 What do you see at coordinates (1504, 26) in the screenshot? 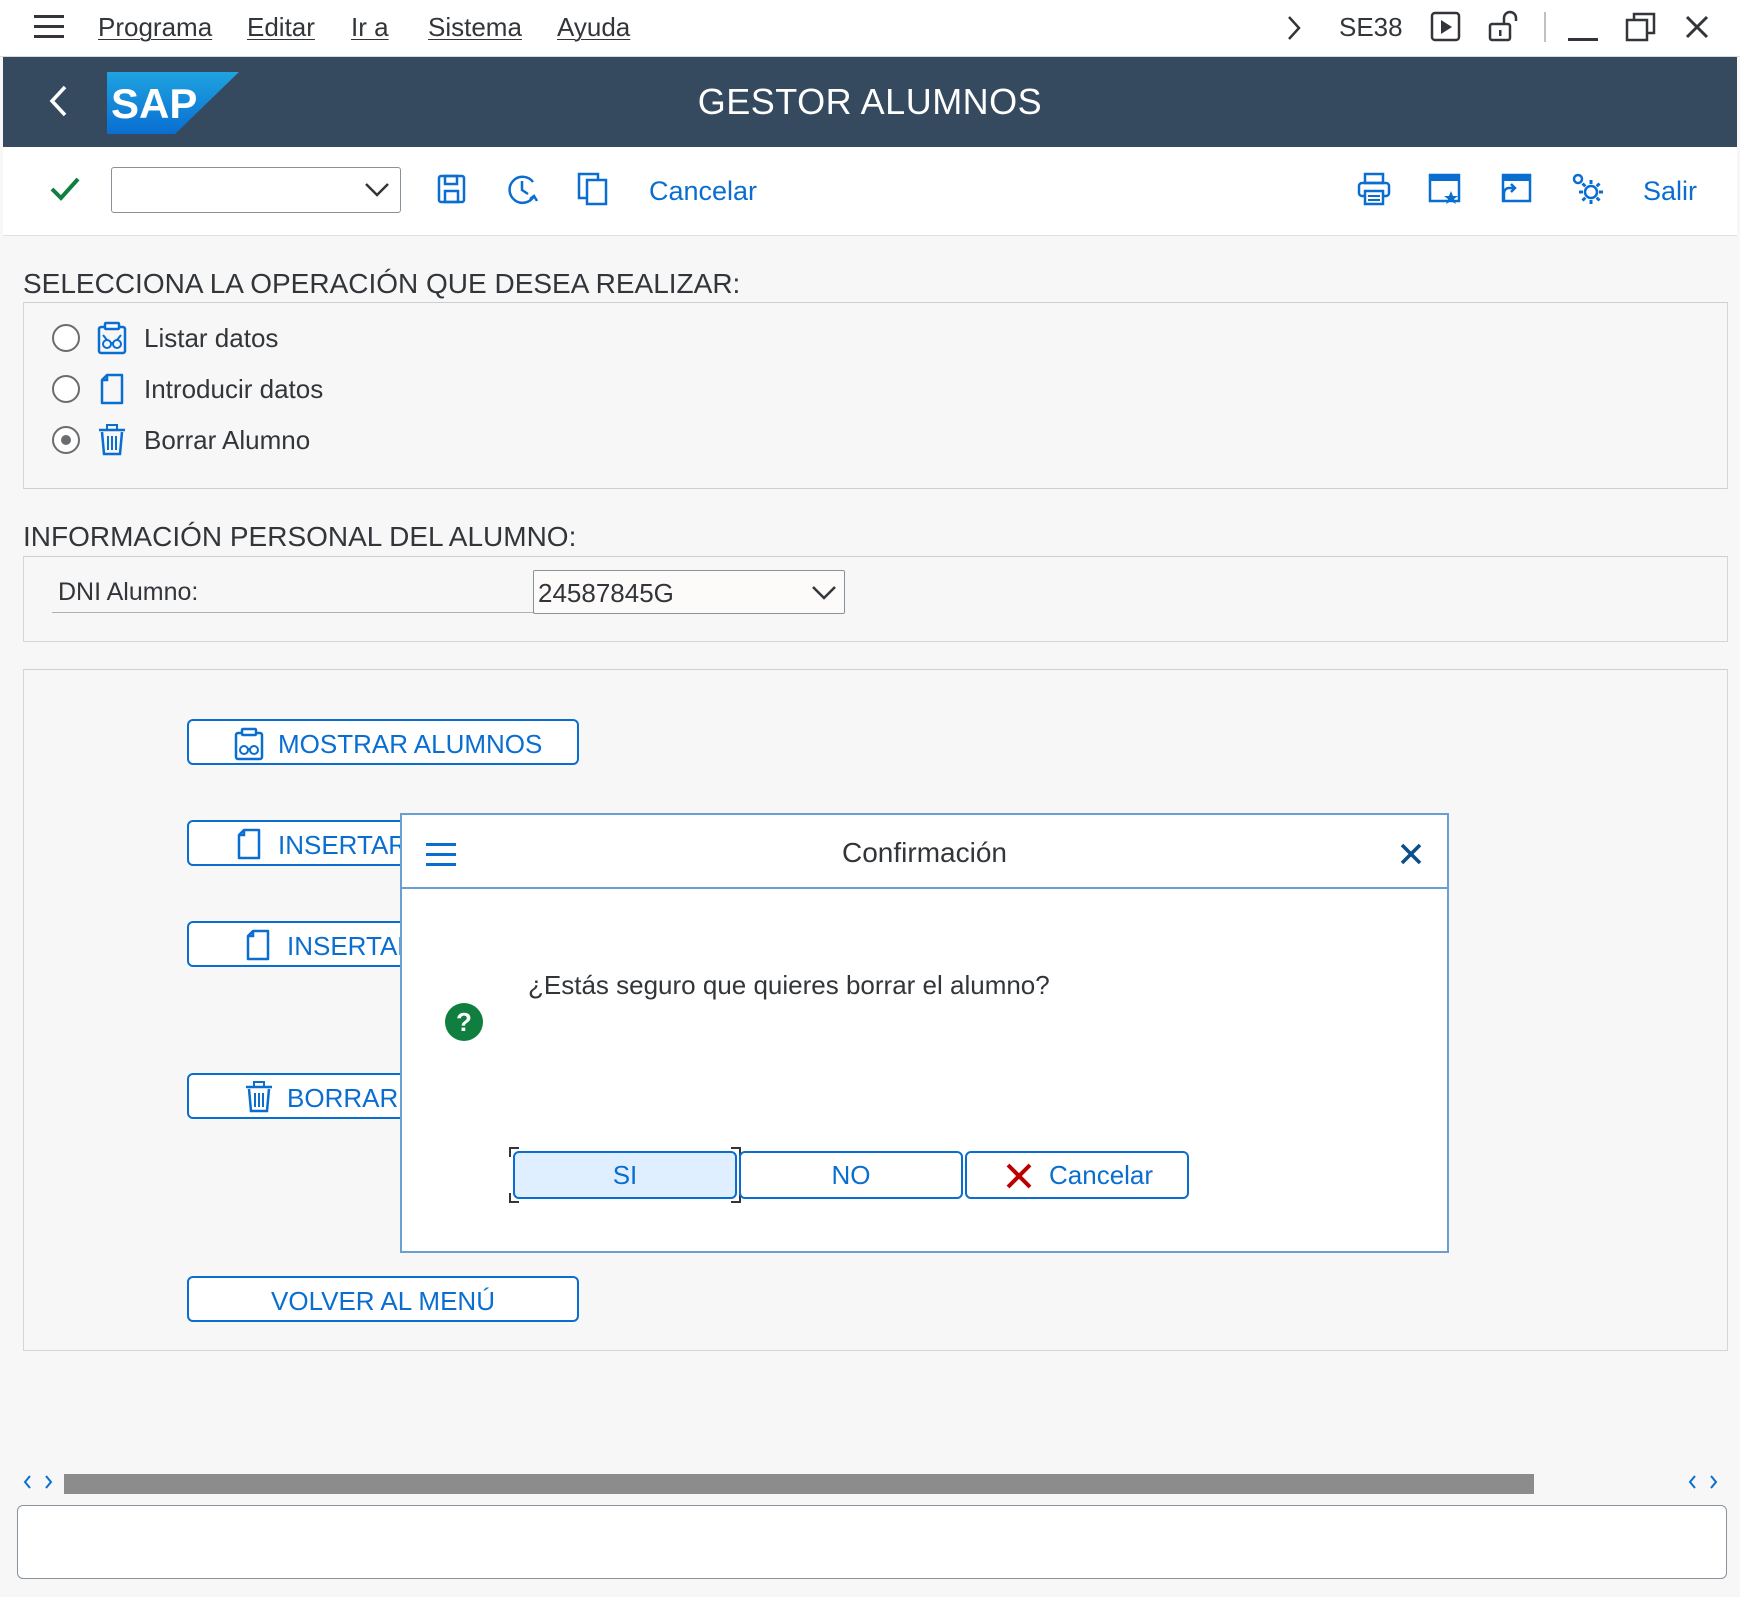
I see `unlock-icon` at bounding box center [1504, 26].